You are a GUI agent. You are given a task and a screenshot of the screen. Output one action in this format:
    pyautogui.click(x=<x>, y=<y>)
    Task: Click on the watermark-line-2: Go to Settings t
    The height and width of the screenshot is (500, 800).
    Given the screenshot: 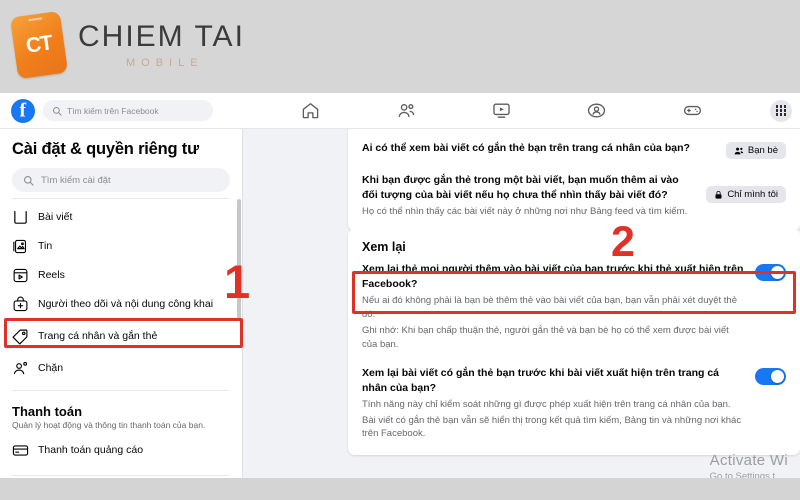 What is the action you would take?
    pyautogui.click(x=742, y=474)
    